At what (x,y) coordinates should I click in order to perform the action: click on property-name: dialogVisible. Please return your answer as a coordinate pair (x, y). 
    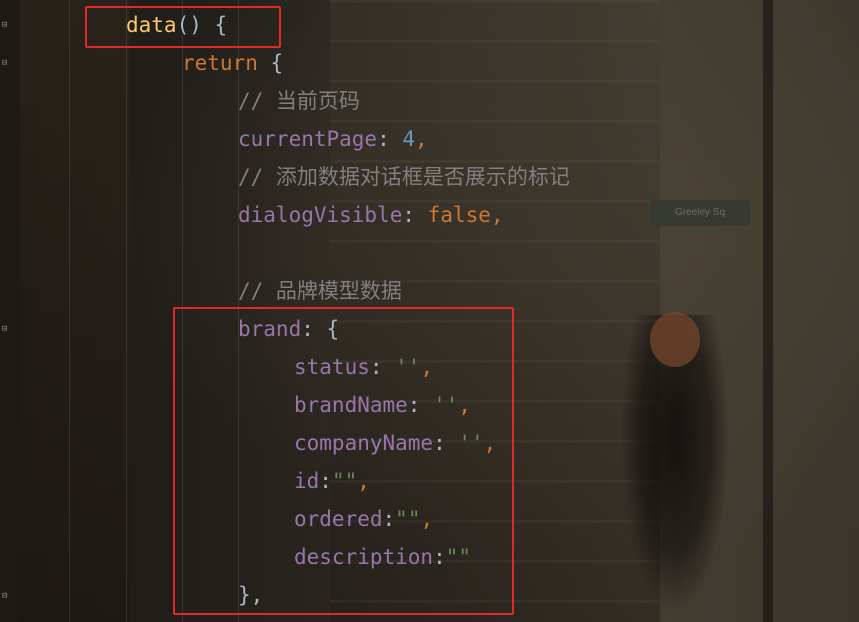
    Looking at the image, I should click on (320, 215).